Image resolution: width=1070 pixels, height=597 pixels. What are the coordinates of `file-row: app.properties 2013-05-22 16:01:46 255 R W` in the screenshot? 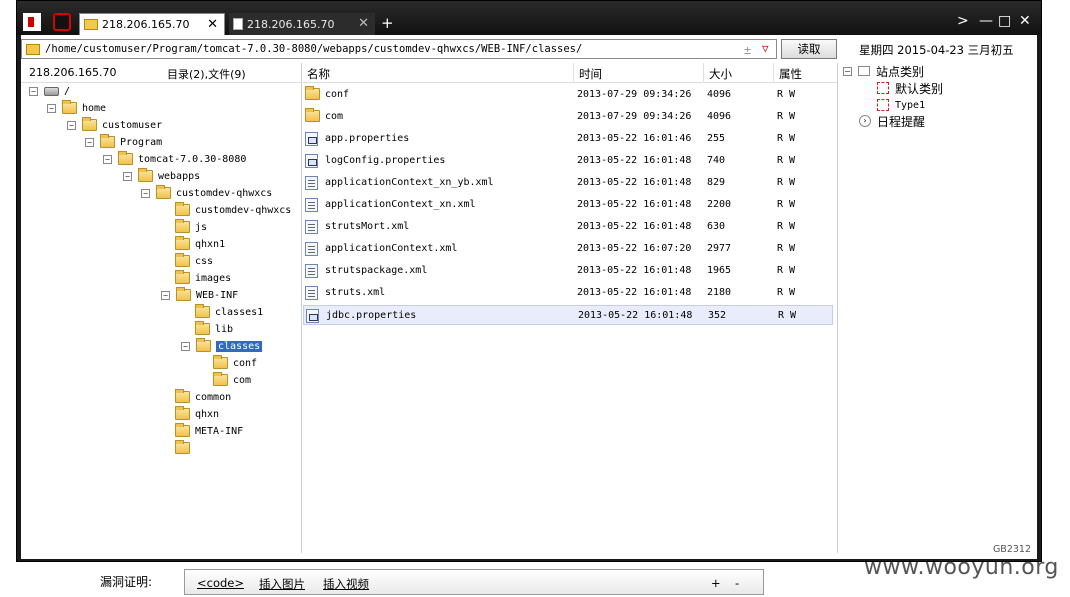 It's located at (568, 139).